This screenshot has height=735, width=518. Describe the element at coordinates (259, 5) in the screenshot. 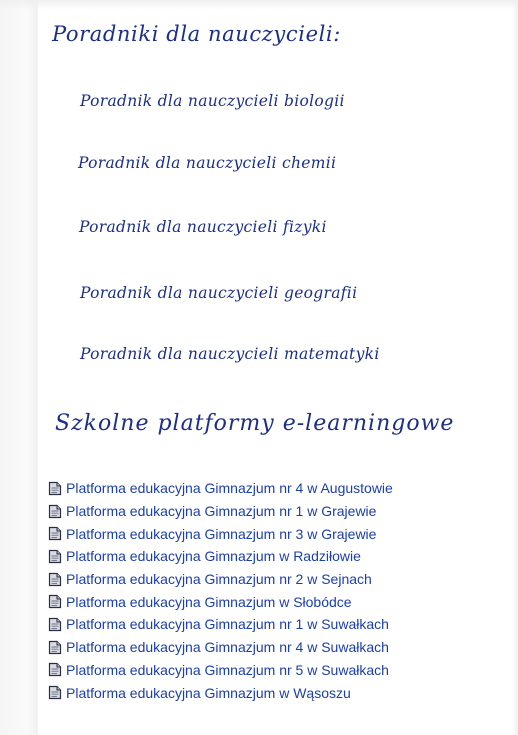

I see `top-shadow` at that location.